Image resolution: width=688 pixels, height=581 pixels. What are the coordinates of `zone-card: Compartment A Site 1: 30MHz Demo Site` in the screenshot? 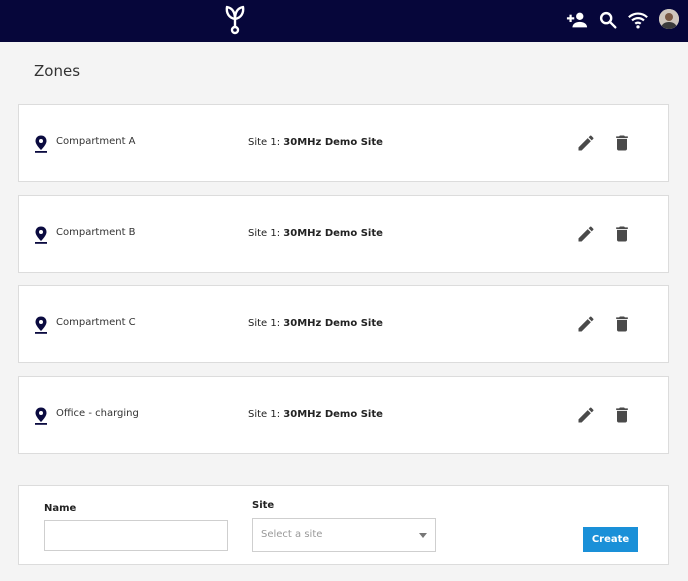 It's located at (343, 143).